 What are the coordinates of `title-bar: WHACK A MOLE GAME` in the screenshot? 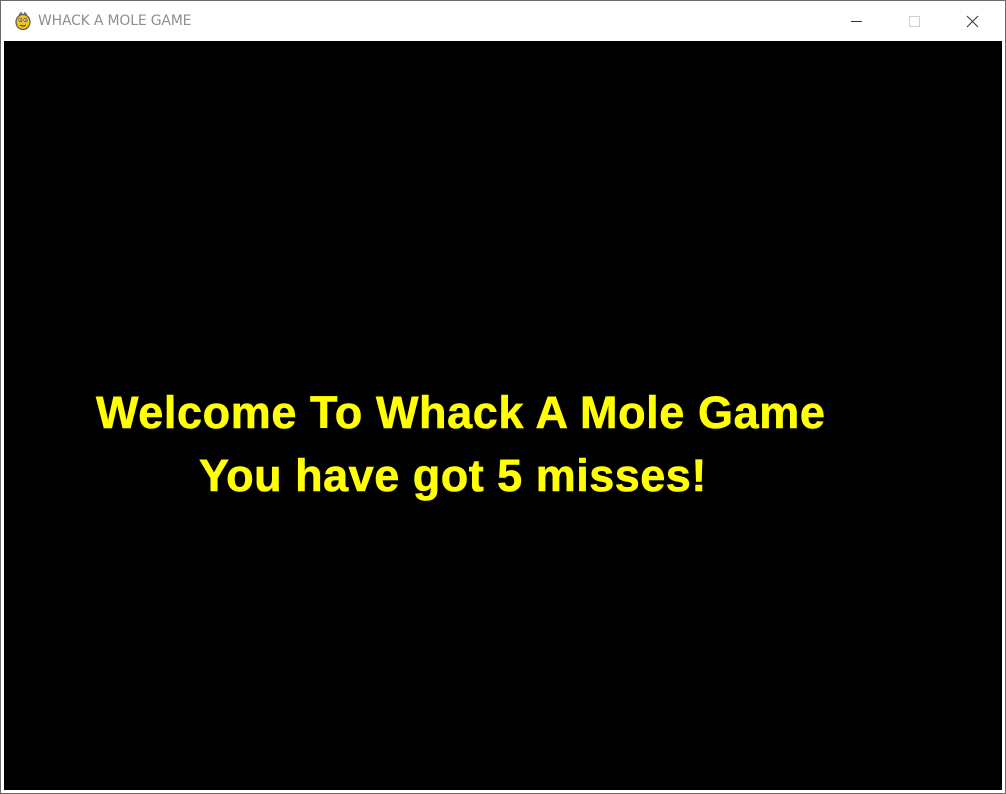 It's located at (503, 20).